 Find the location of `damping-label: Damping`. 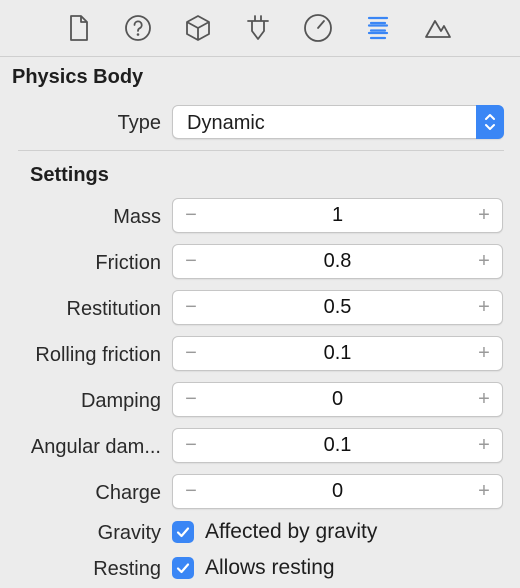

damping-label: Damping is located at coordinates (120, 401).